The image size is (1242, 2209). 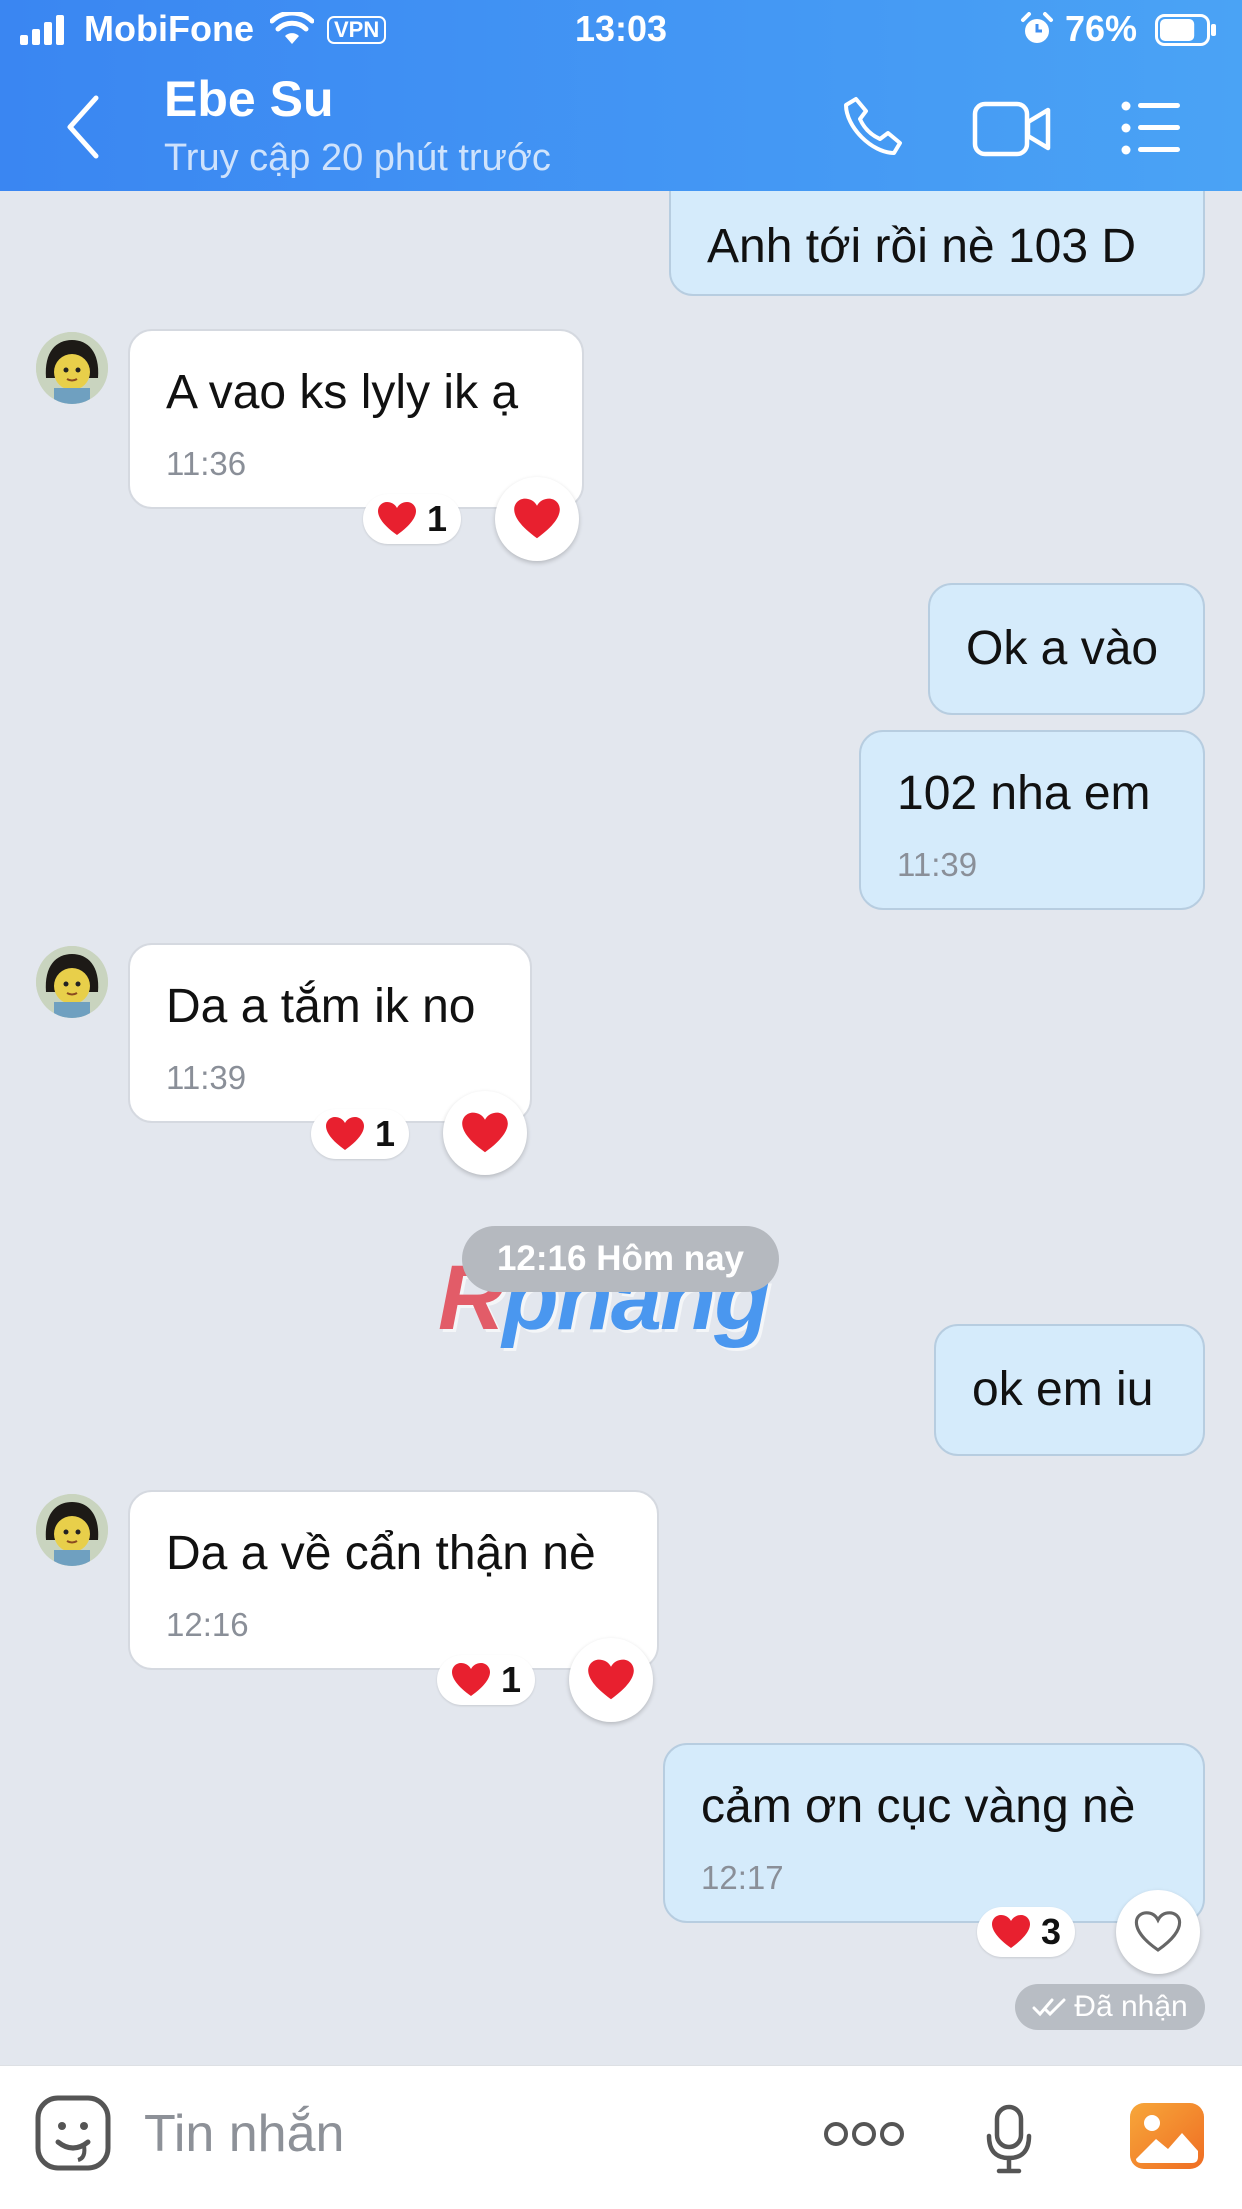 What do you see at coordinates (742, 1877) in the screenshot?
I see `message-time: 12:17` at bounding box center [742, 1877].